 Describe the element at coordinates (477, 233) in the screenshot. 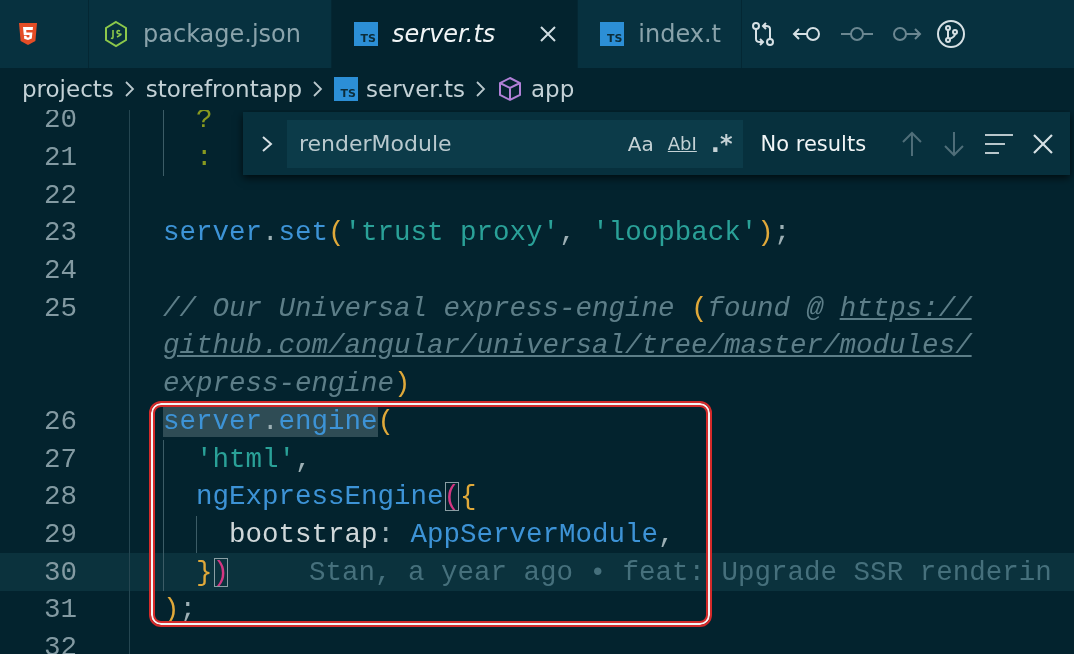

I see `code-line: server.set('trust proxy', 'loopback');` at that location.